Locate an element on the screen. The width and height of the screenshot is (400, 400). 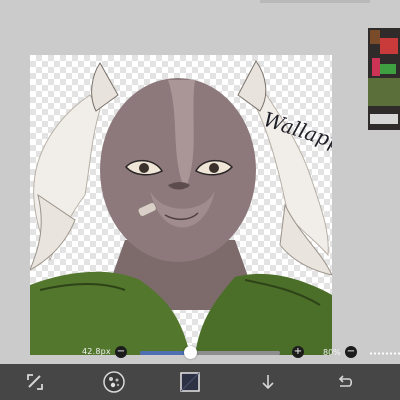
brush-size-label: 42.8px is located at coordinates (96, 351).